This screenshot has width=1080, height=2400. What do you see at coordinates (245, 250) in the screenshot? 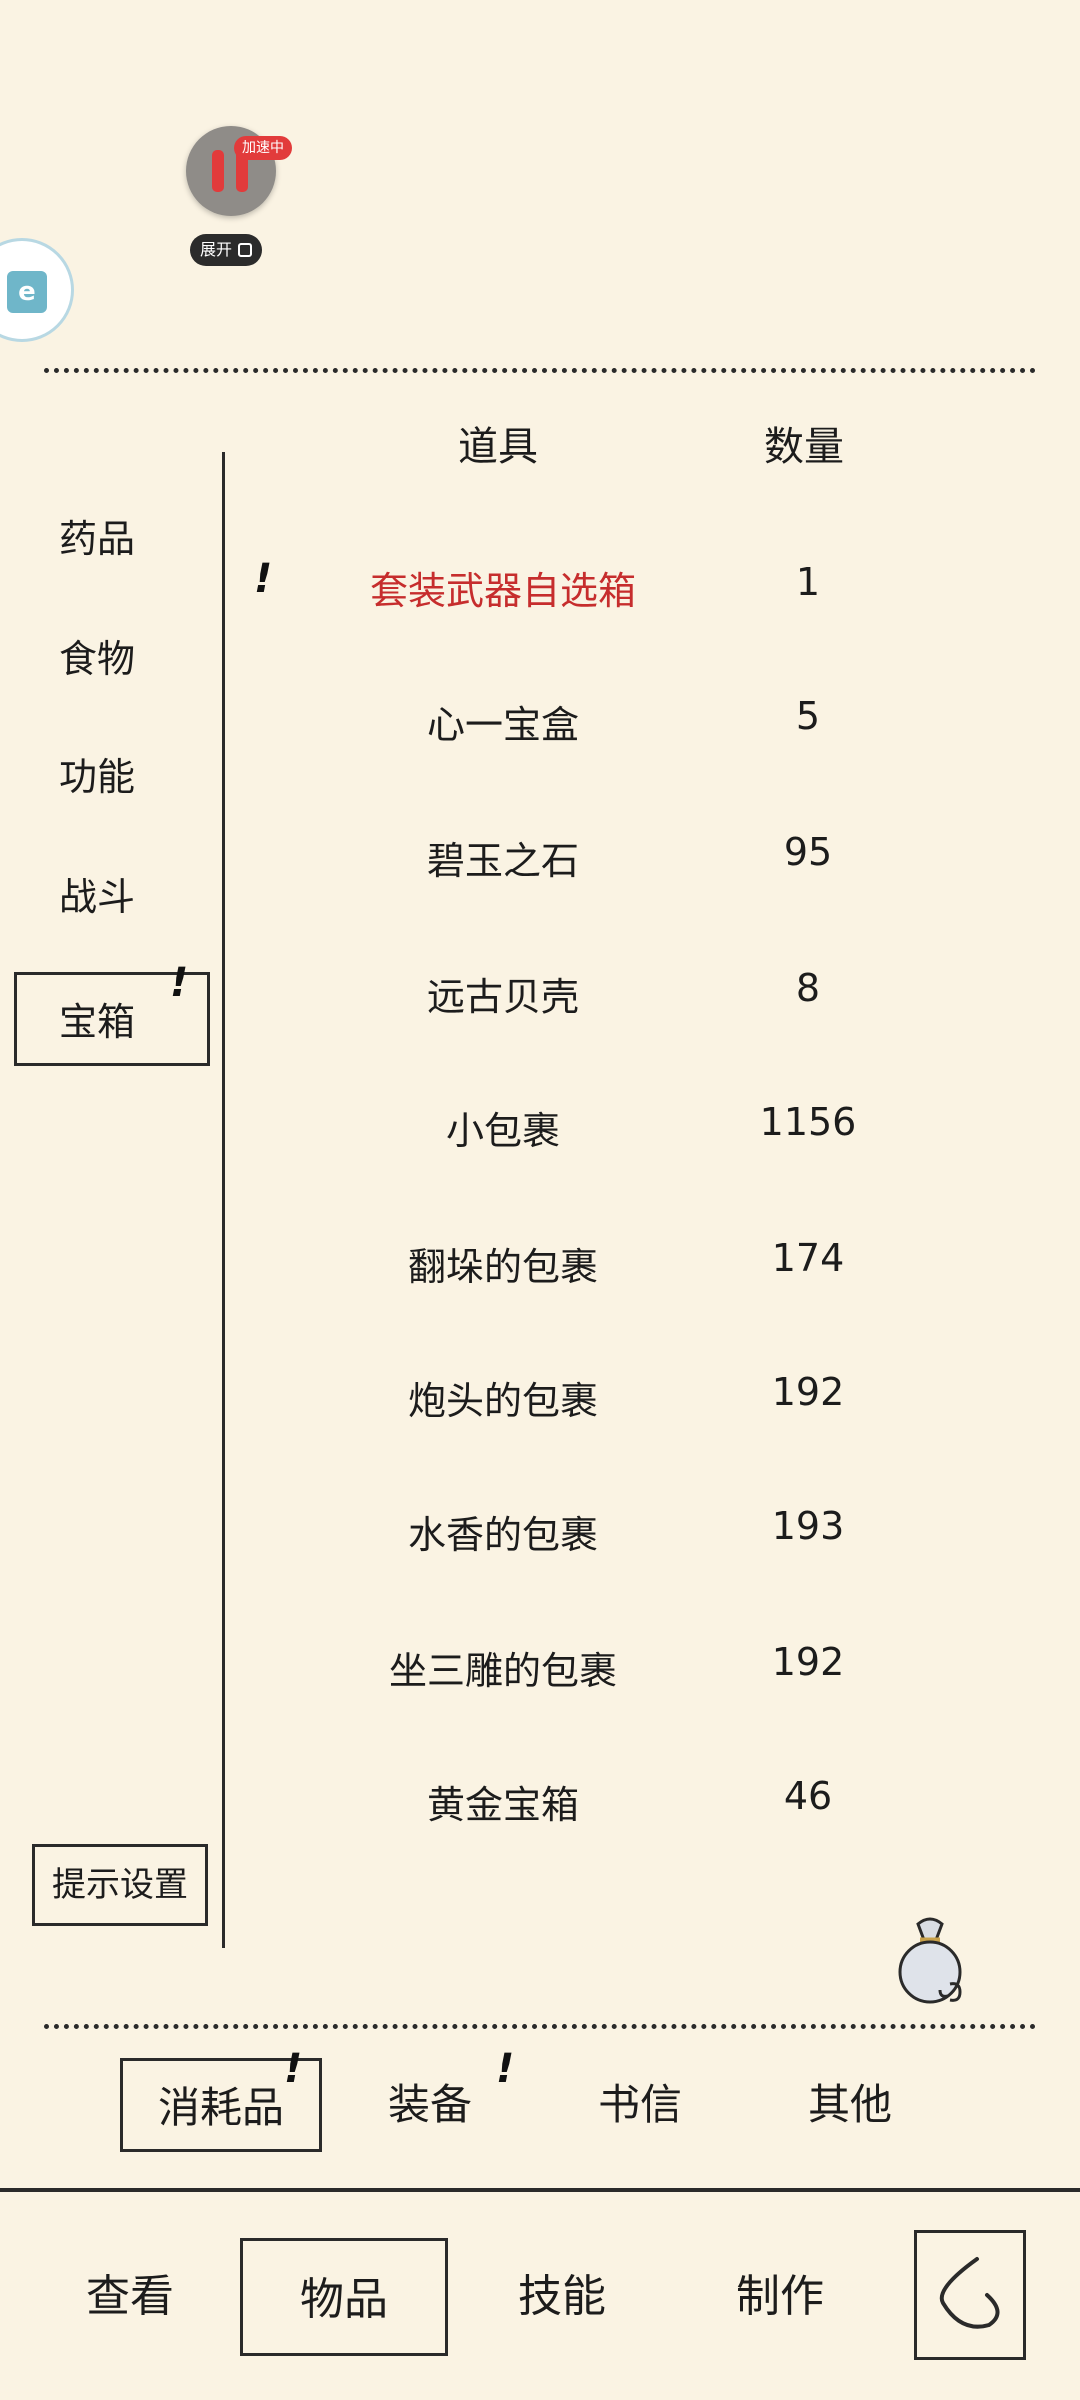
I see `expand-icon` at bounding box center [245, 250].